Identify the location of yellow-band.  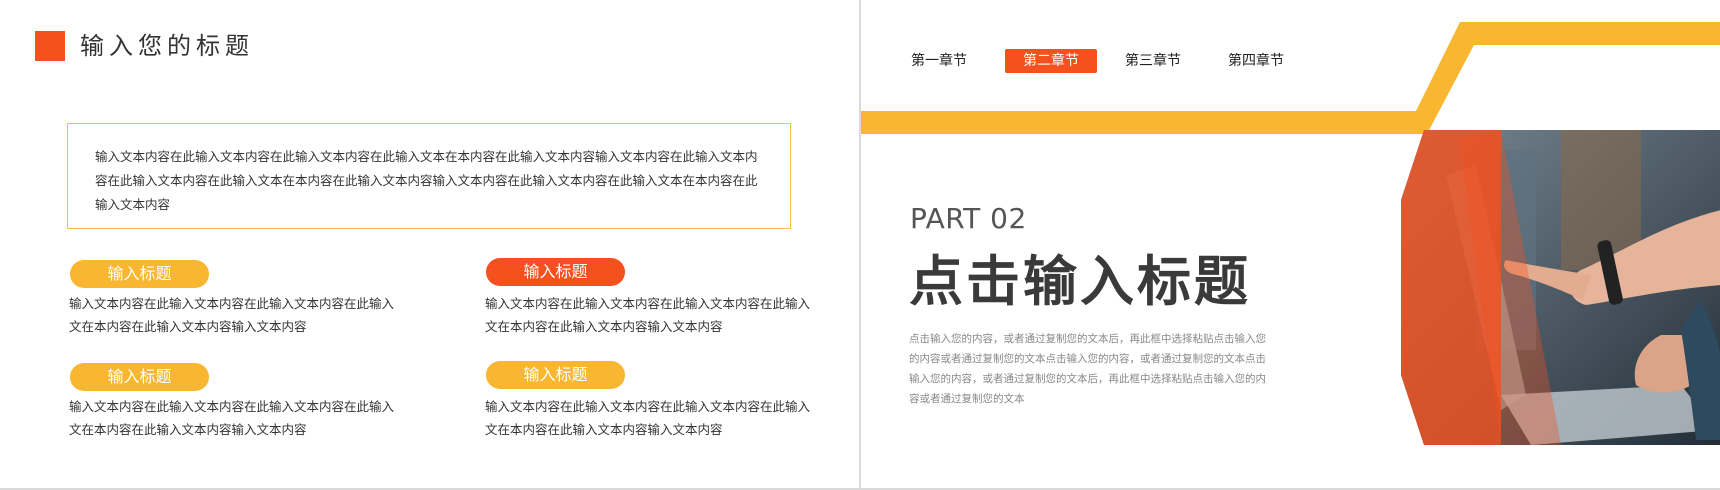
(1290, 78).